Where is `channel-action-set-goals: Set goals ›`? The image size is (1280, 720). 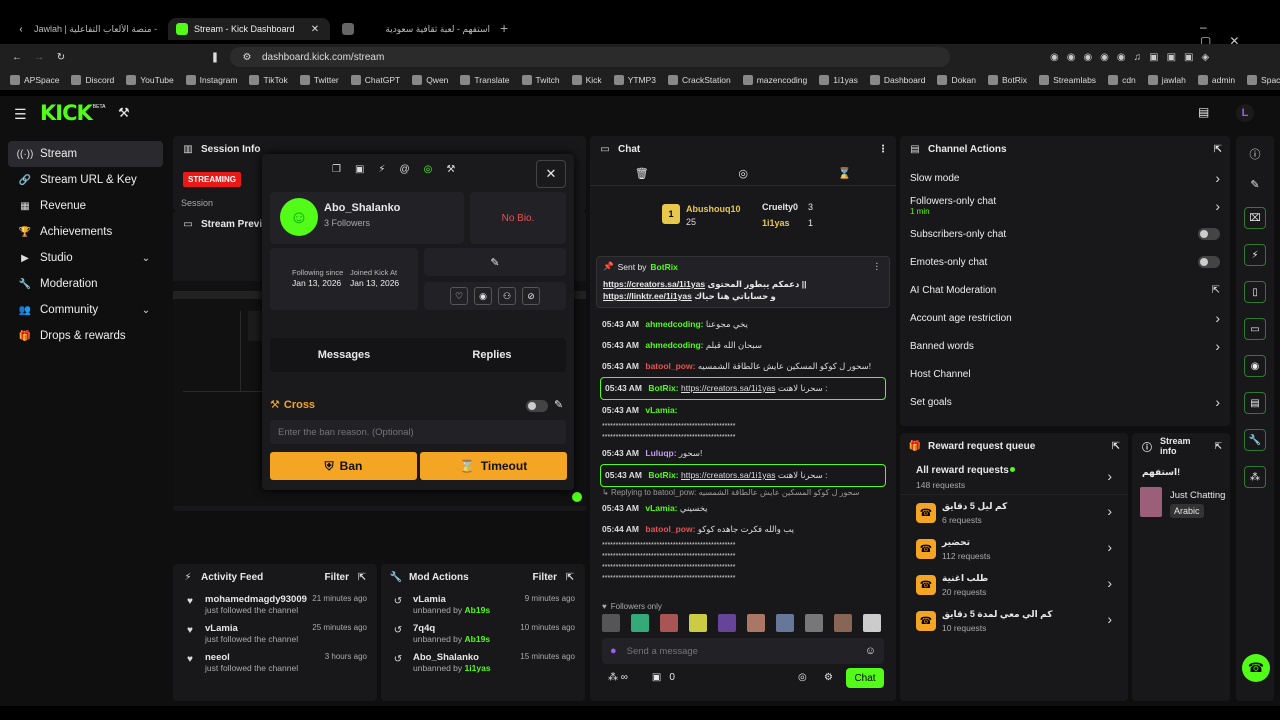 channel-action-set-goals: Set goals › is located at coordinates (1065, 402).